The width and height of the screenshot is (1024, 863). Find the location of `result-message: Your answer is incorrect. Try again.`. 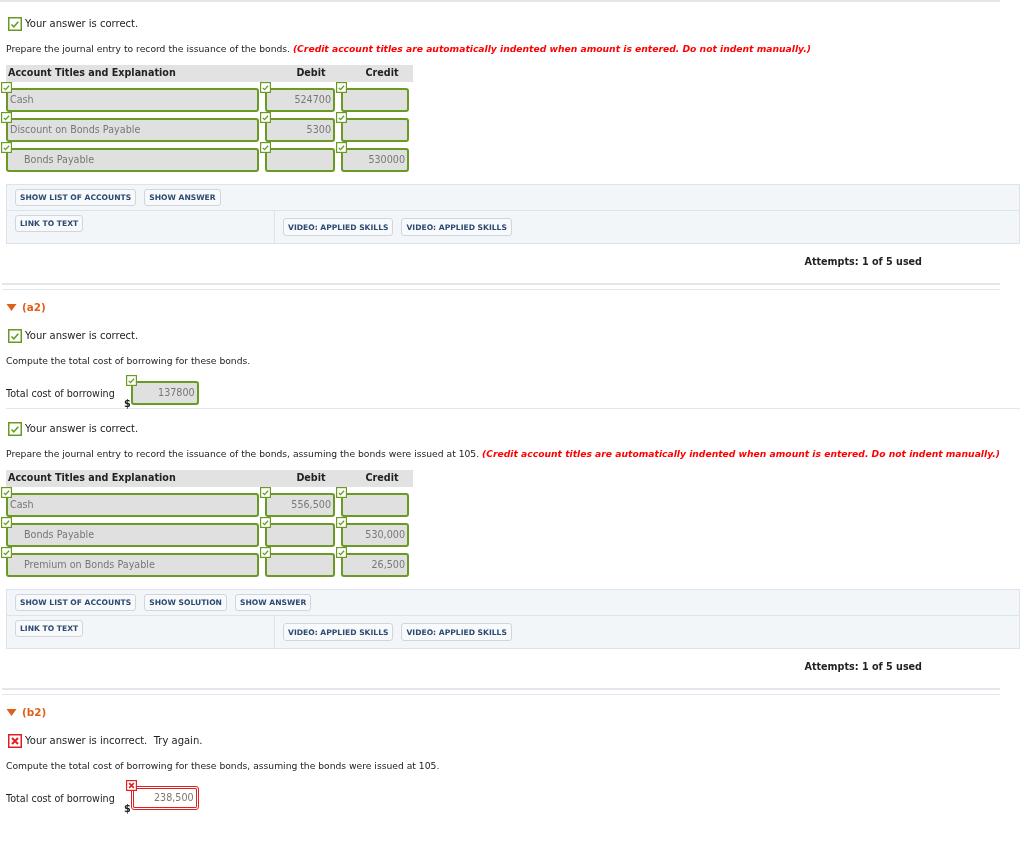

result-message: Your answer is incorrect. Try again. is located at coordinates (114, 741).